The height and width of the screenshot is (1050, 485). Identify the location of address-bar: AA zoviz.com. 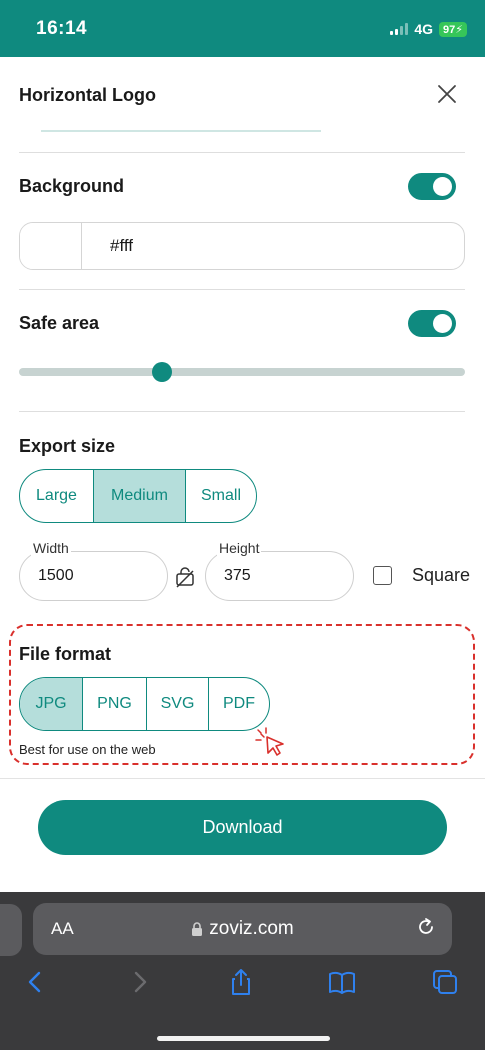
(242, 929).